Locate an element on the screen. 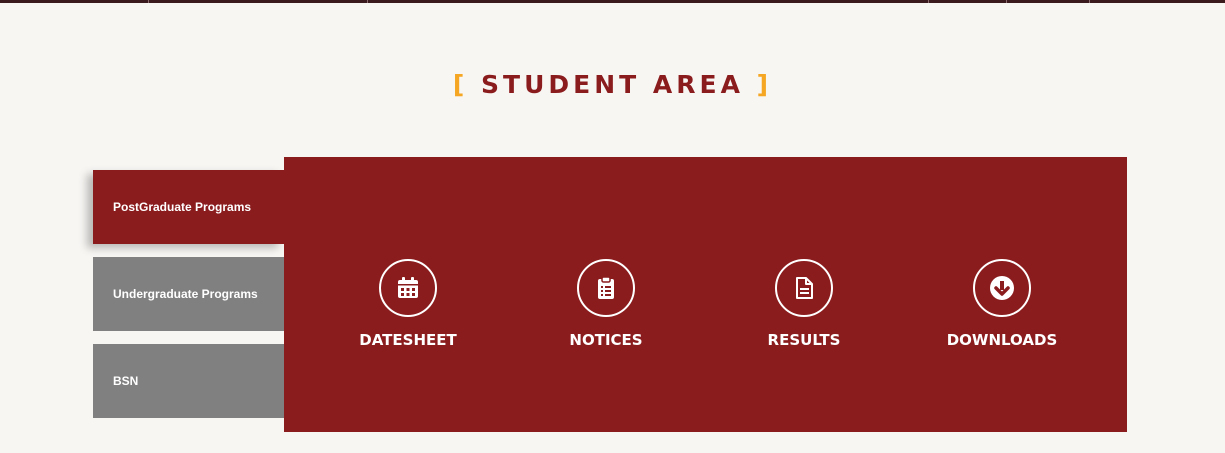 Image resolution: width=1225 pixels, height=453 pixels. datesheet-label: DATESHEET is located at coordinates (408, 340).